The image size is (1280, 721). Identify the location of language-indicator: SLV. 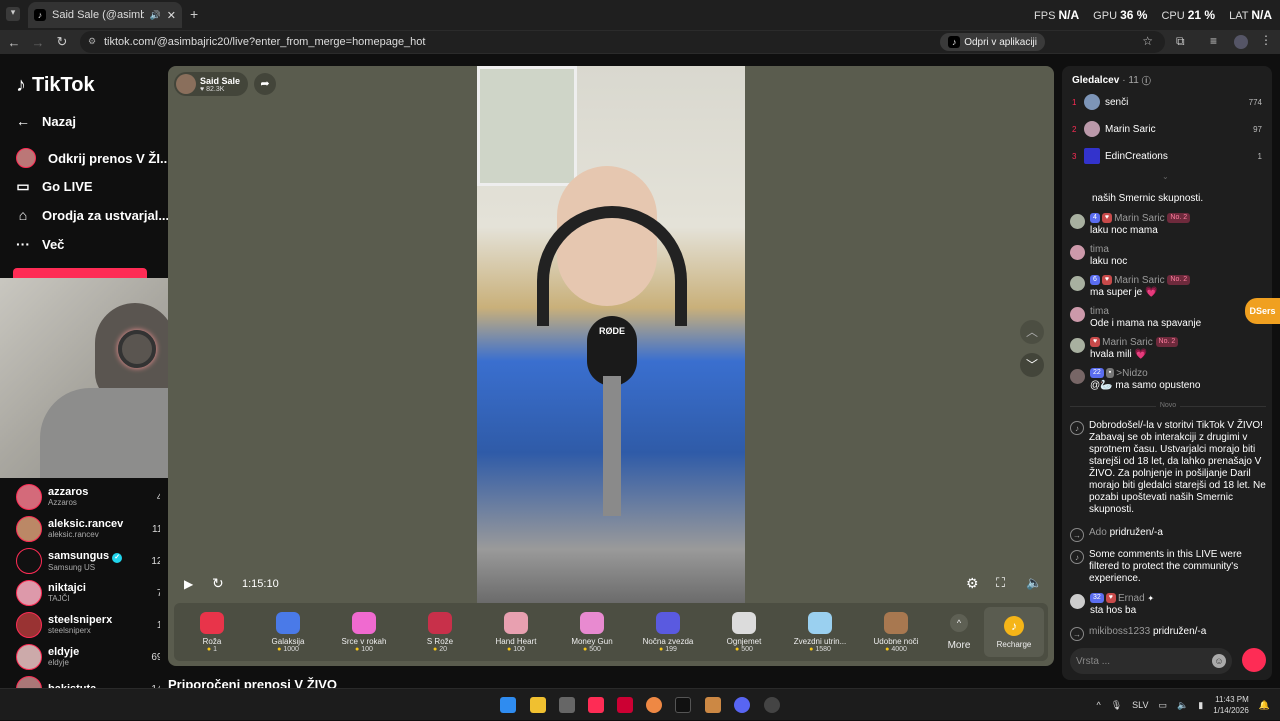
(1140, 705).